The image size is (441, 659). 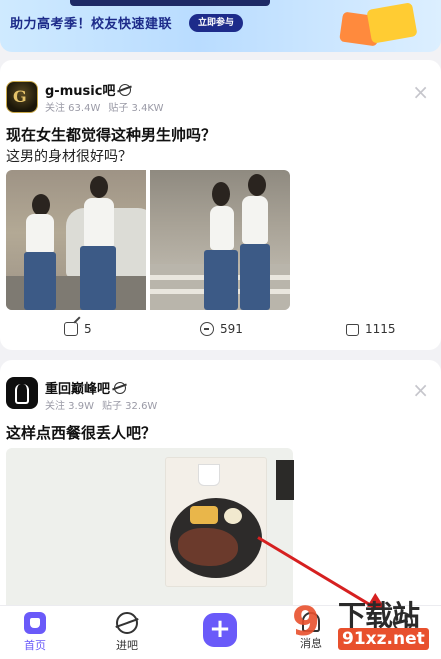 I want to click on bar-name: g-music吧, so click(x=88, y=89).